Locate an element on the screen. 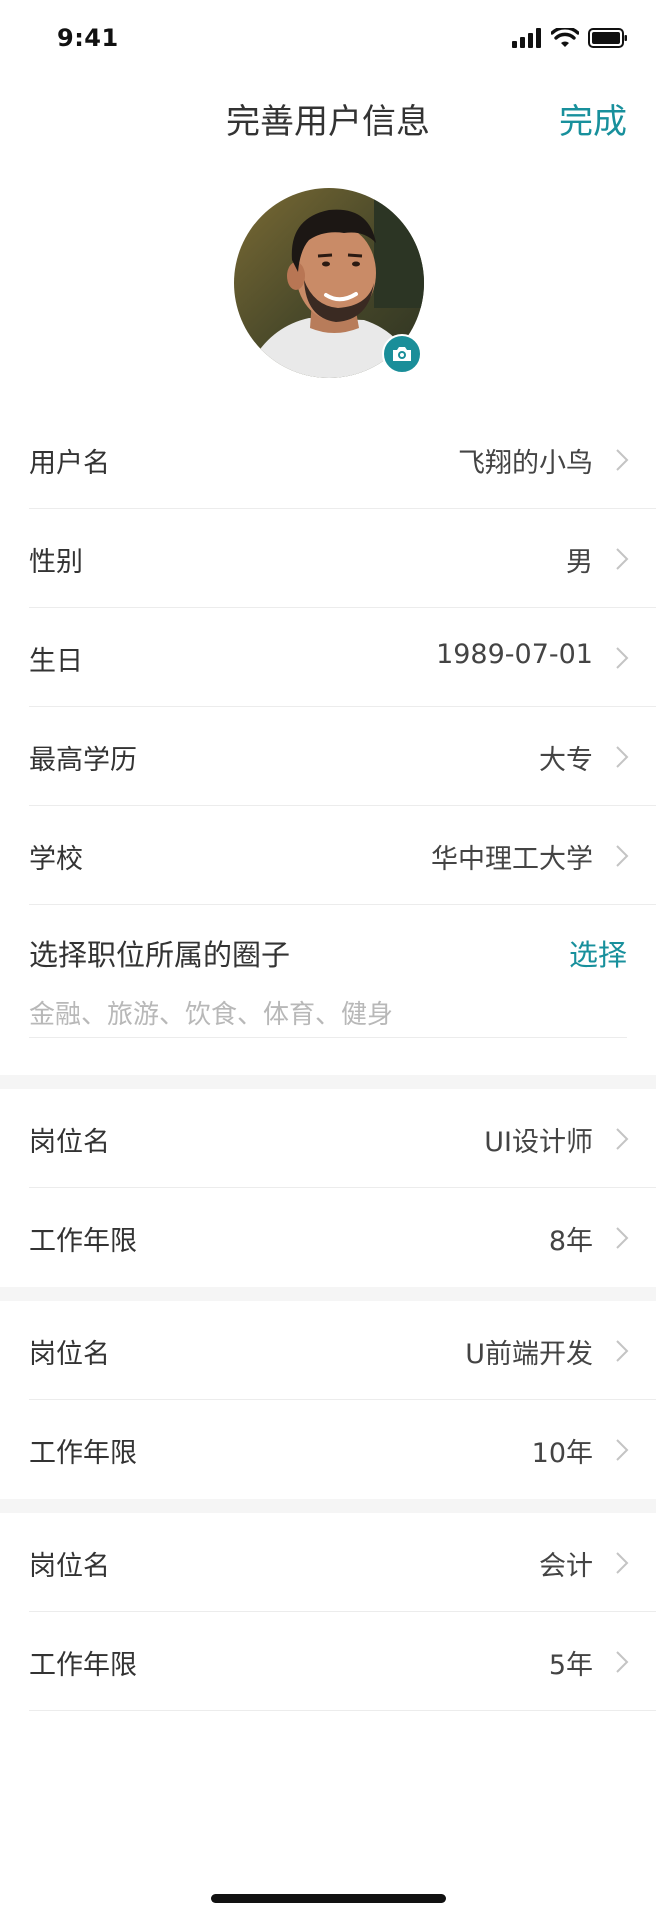  circle-hint: 金融、旅游、饮食、体育、健身 is located at coordinates (211, 1015).